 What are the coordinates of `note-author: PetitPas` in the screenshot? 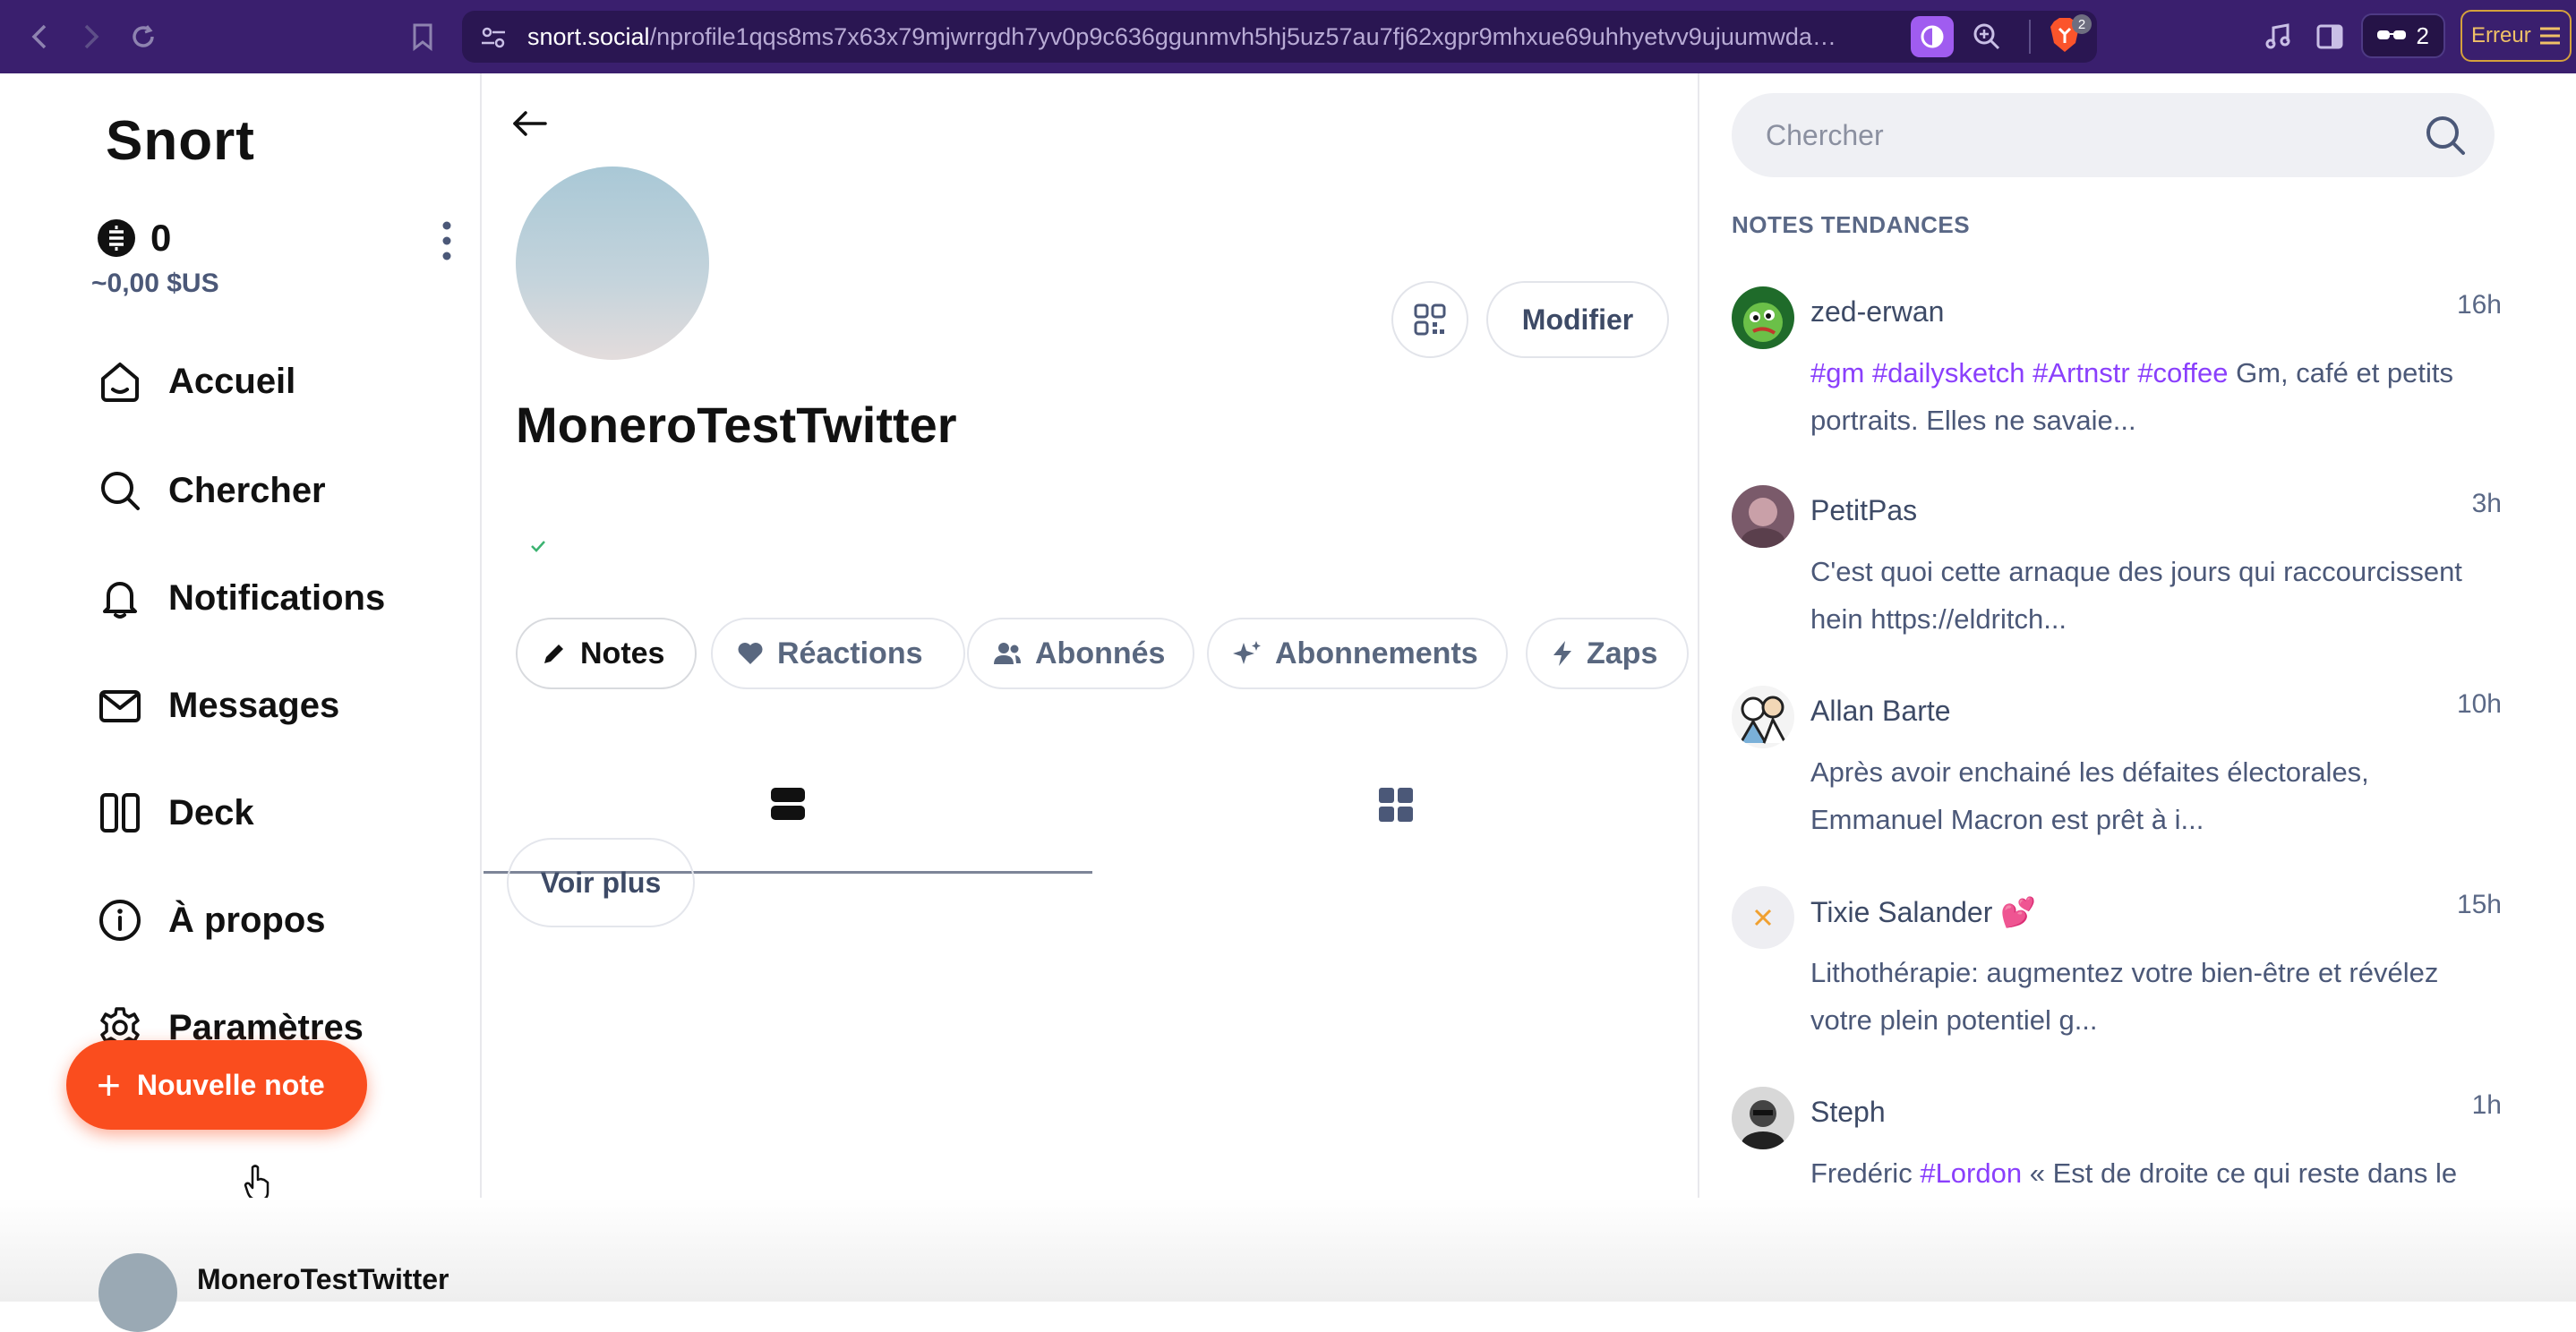 It's located at (1863, 510).